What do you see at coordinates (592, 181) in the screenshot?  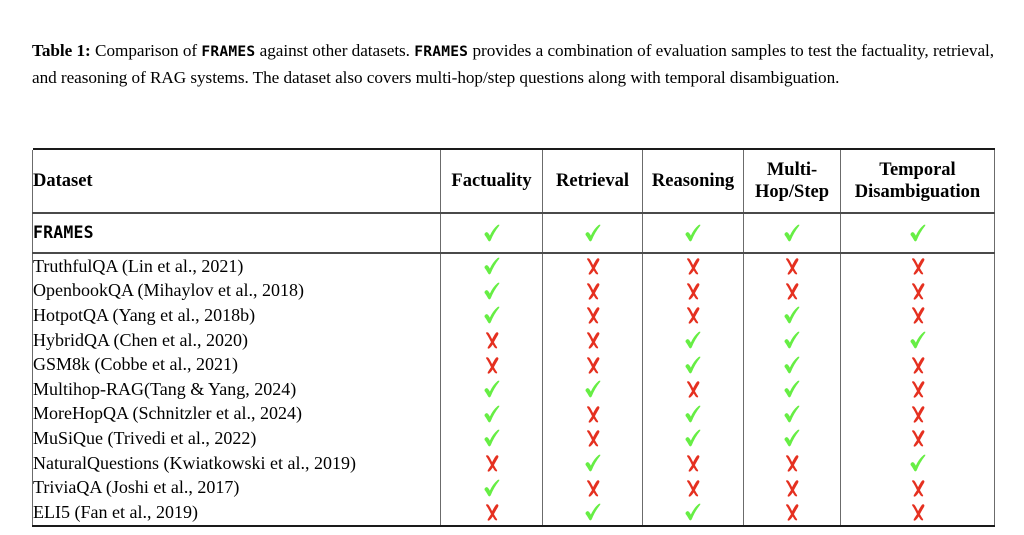 I see `column-header-retrieval: Retrieval` at bounding box center [592, 181].